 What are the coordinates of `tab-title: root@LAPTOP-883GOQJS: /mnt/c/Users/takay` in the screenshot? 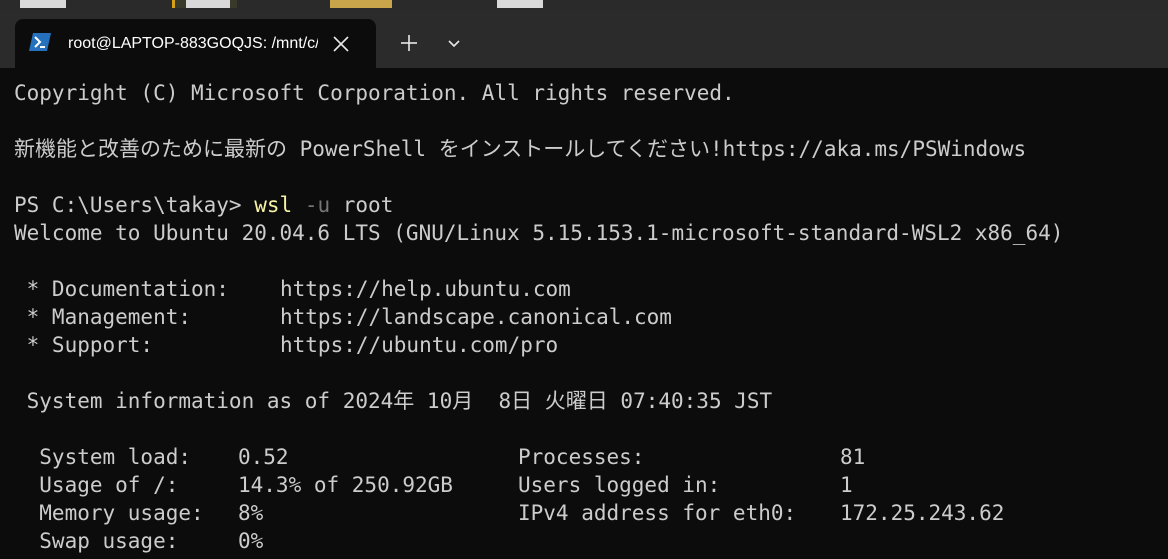 It's located at (193, 43).